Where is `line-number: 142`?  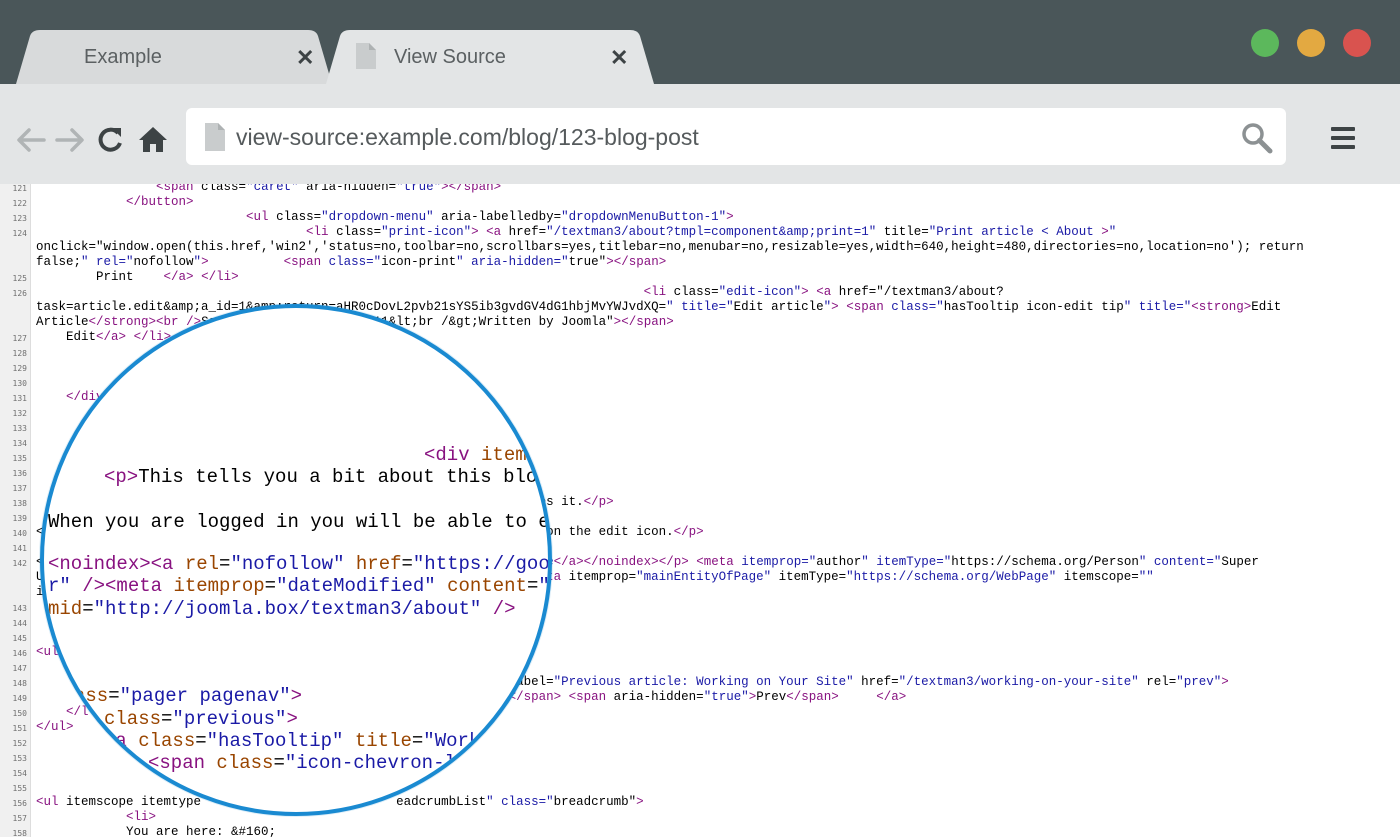
line-number: 142 is located at coordinates (19, 563).